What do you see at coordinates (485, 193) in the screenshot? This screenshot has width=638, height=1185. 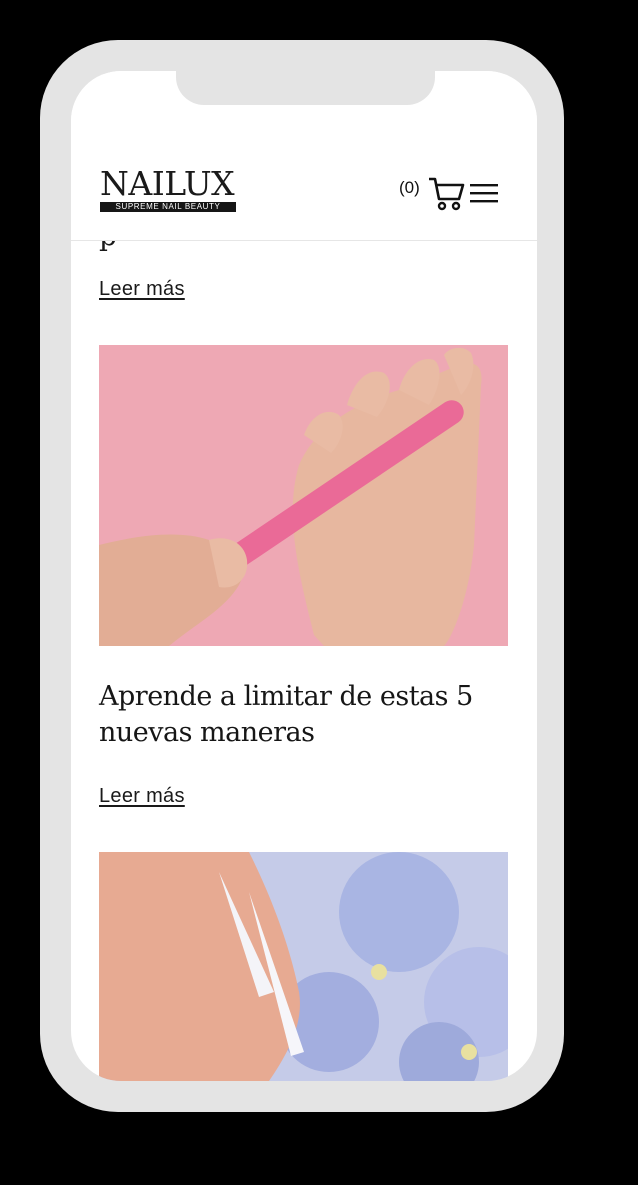 I see `menu-icon` at bounding box center [485, 193].